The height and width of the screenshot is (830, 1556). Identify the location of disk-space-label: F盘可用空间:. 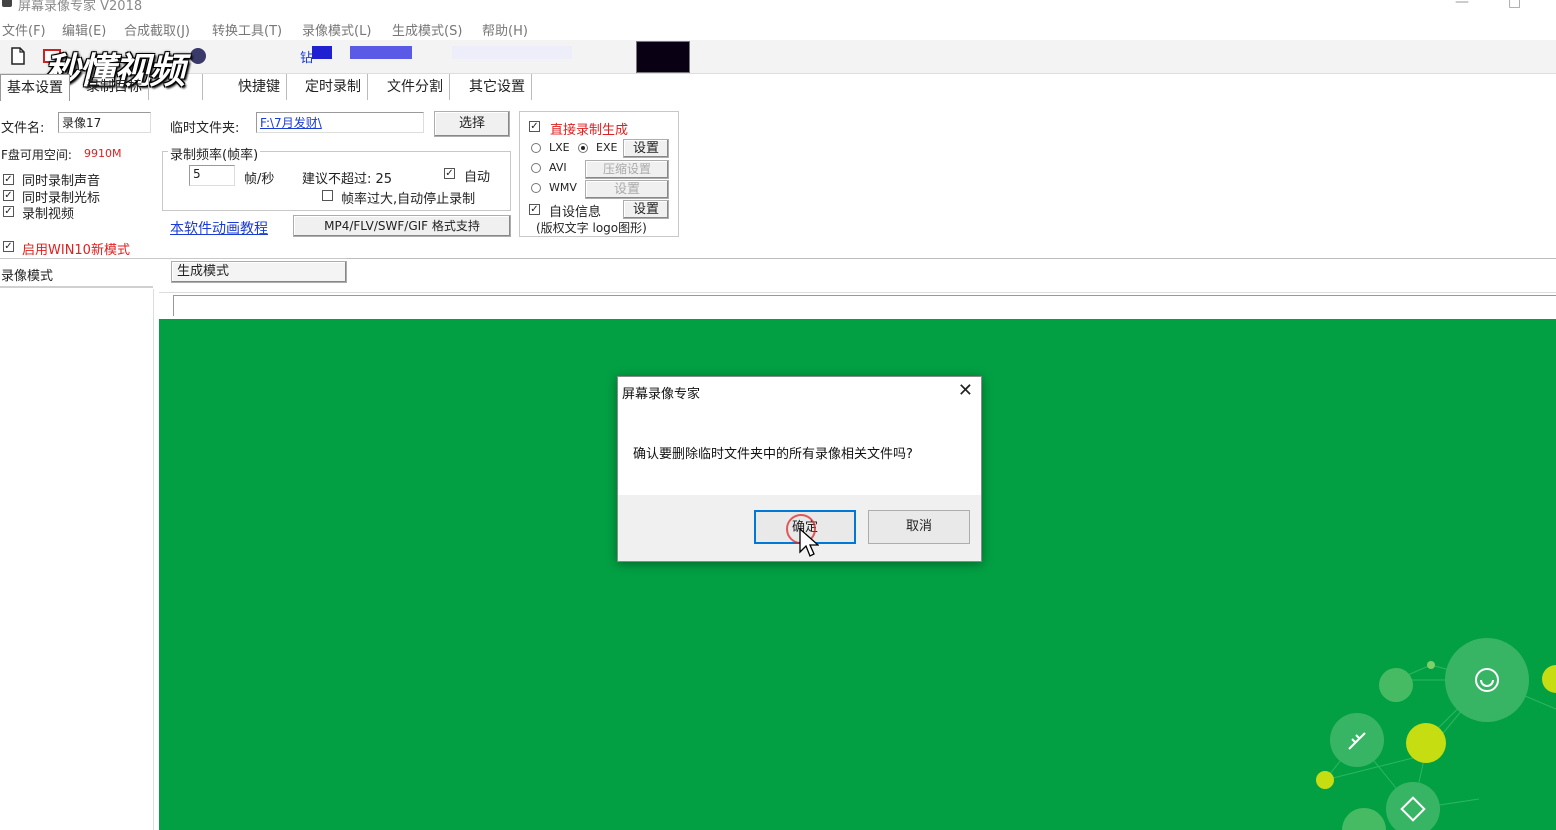
(36, 155).